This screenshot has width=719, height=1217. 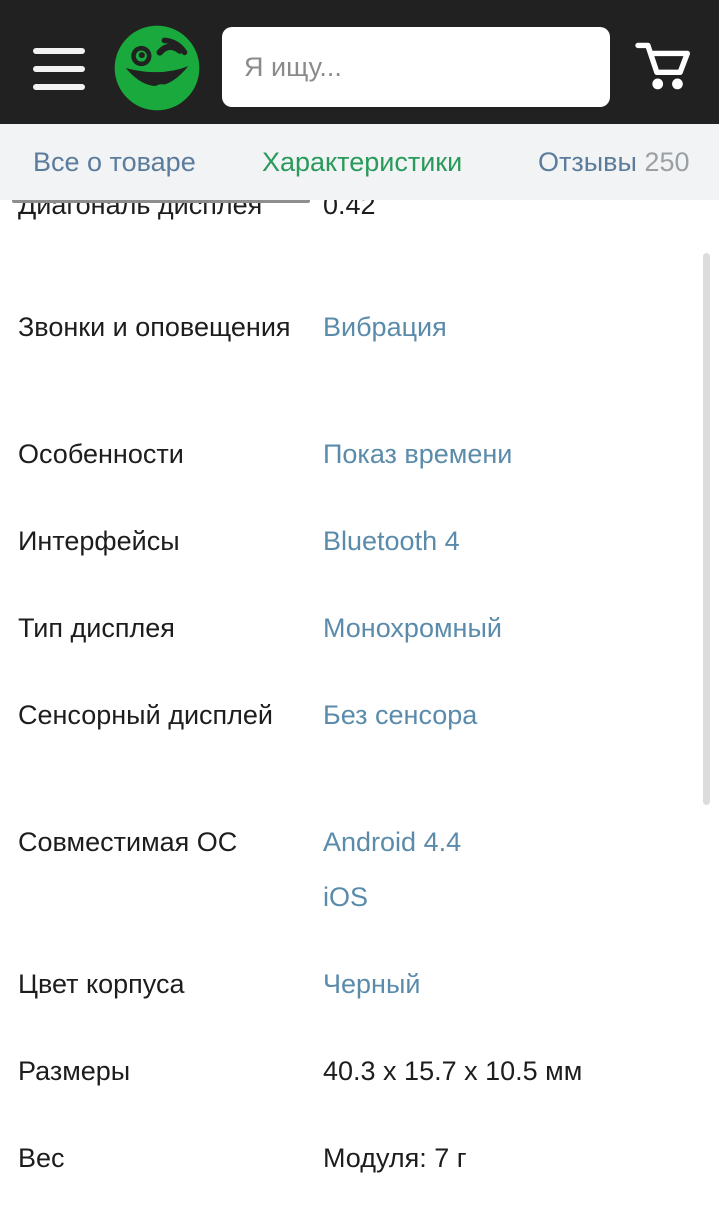 What do you see at coordinates (96, 628) in the screenshot?
I see `spec-label-line: Тип дисплея` at bounding box center [96, 628].